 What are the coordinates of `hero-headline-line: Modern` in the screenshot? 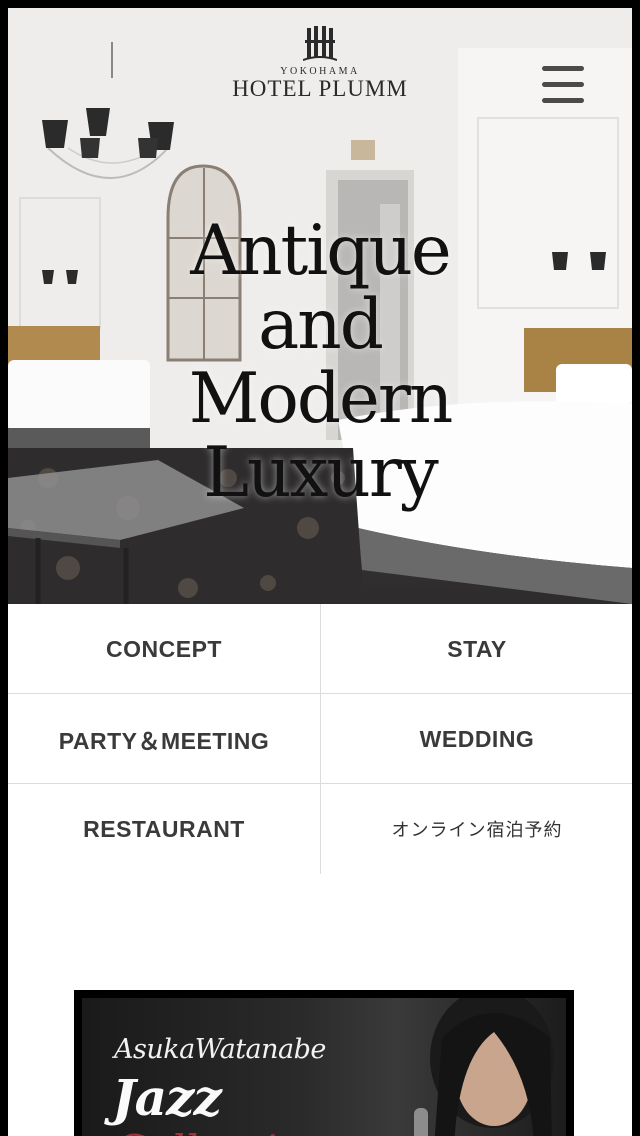 It's located at (321, 399).